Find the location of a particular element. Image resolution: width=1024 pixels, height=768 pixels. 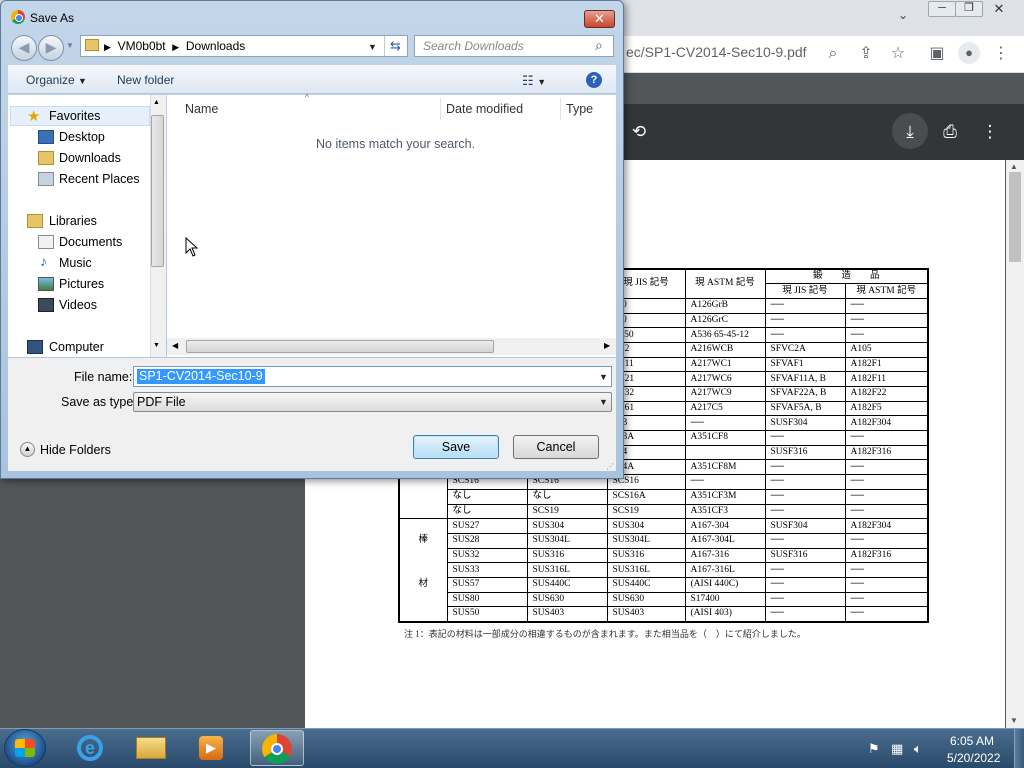

nav-music: Music is located at coordinates (75, 263).